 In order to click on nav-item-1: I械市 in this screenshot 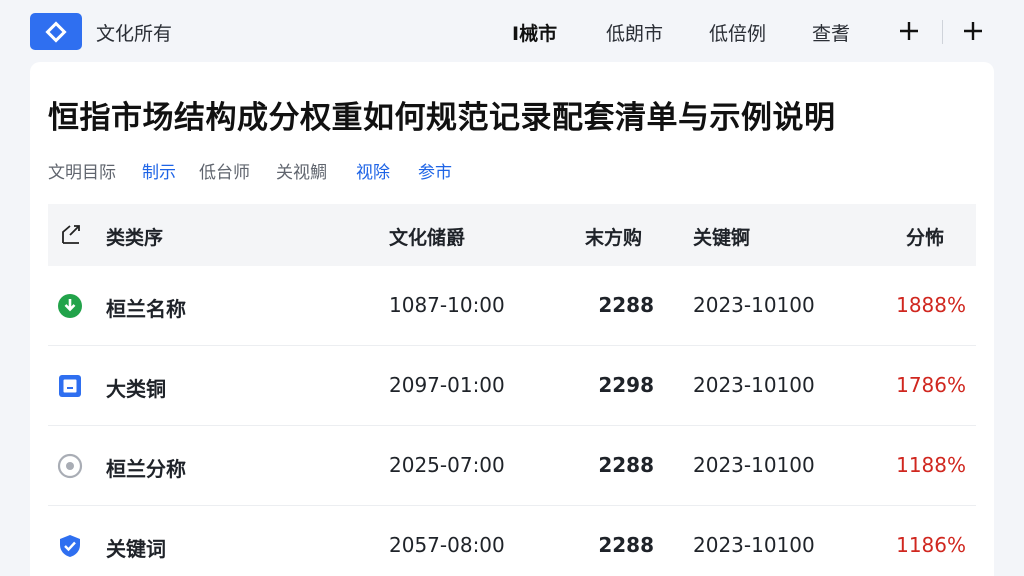, I will do `click(534, 32)`.